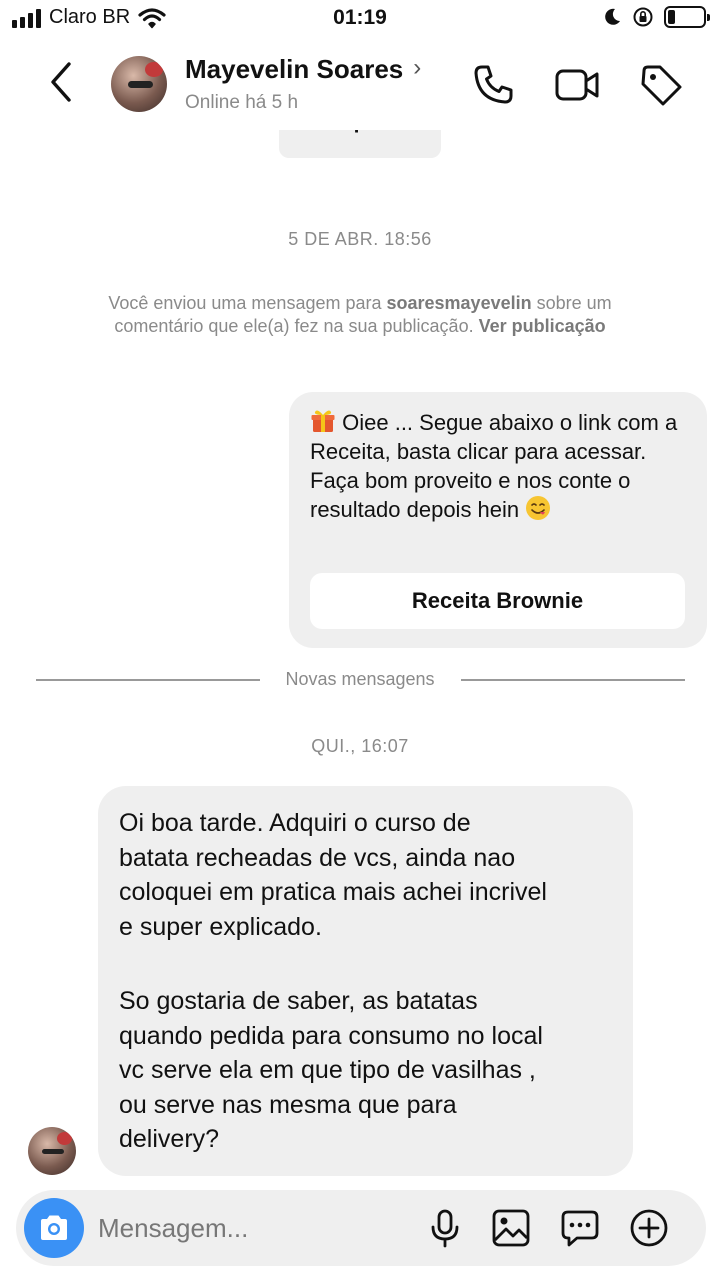  Describe the element at coordinates (612, 16) in the screenshot. I see `moon-icon` at that location.